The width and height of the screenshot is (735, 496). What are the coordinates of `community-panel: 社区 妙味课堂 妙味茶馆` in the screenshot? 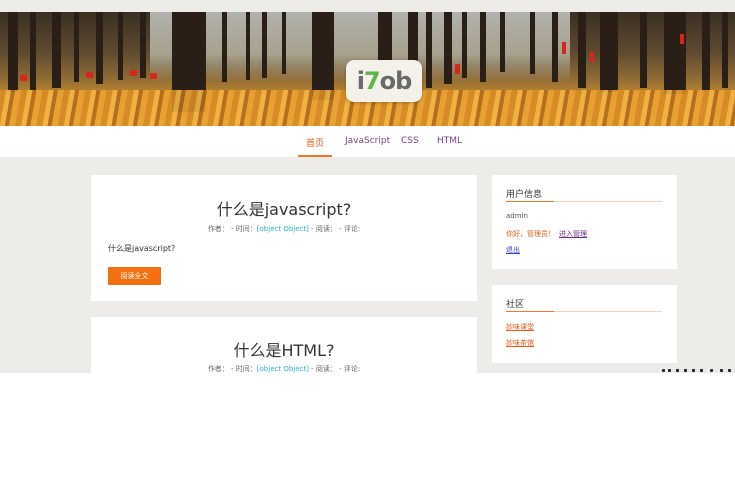 It's located at (584, 324).